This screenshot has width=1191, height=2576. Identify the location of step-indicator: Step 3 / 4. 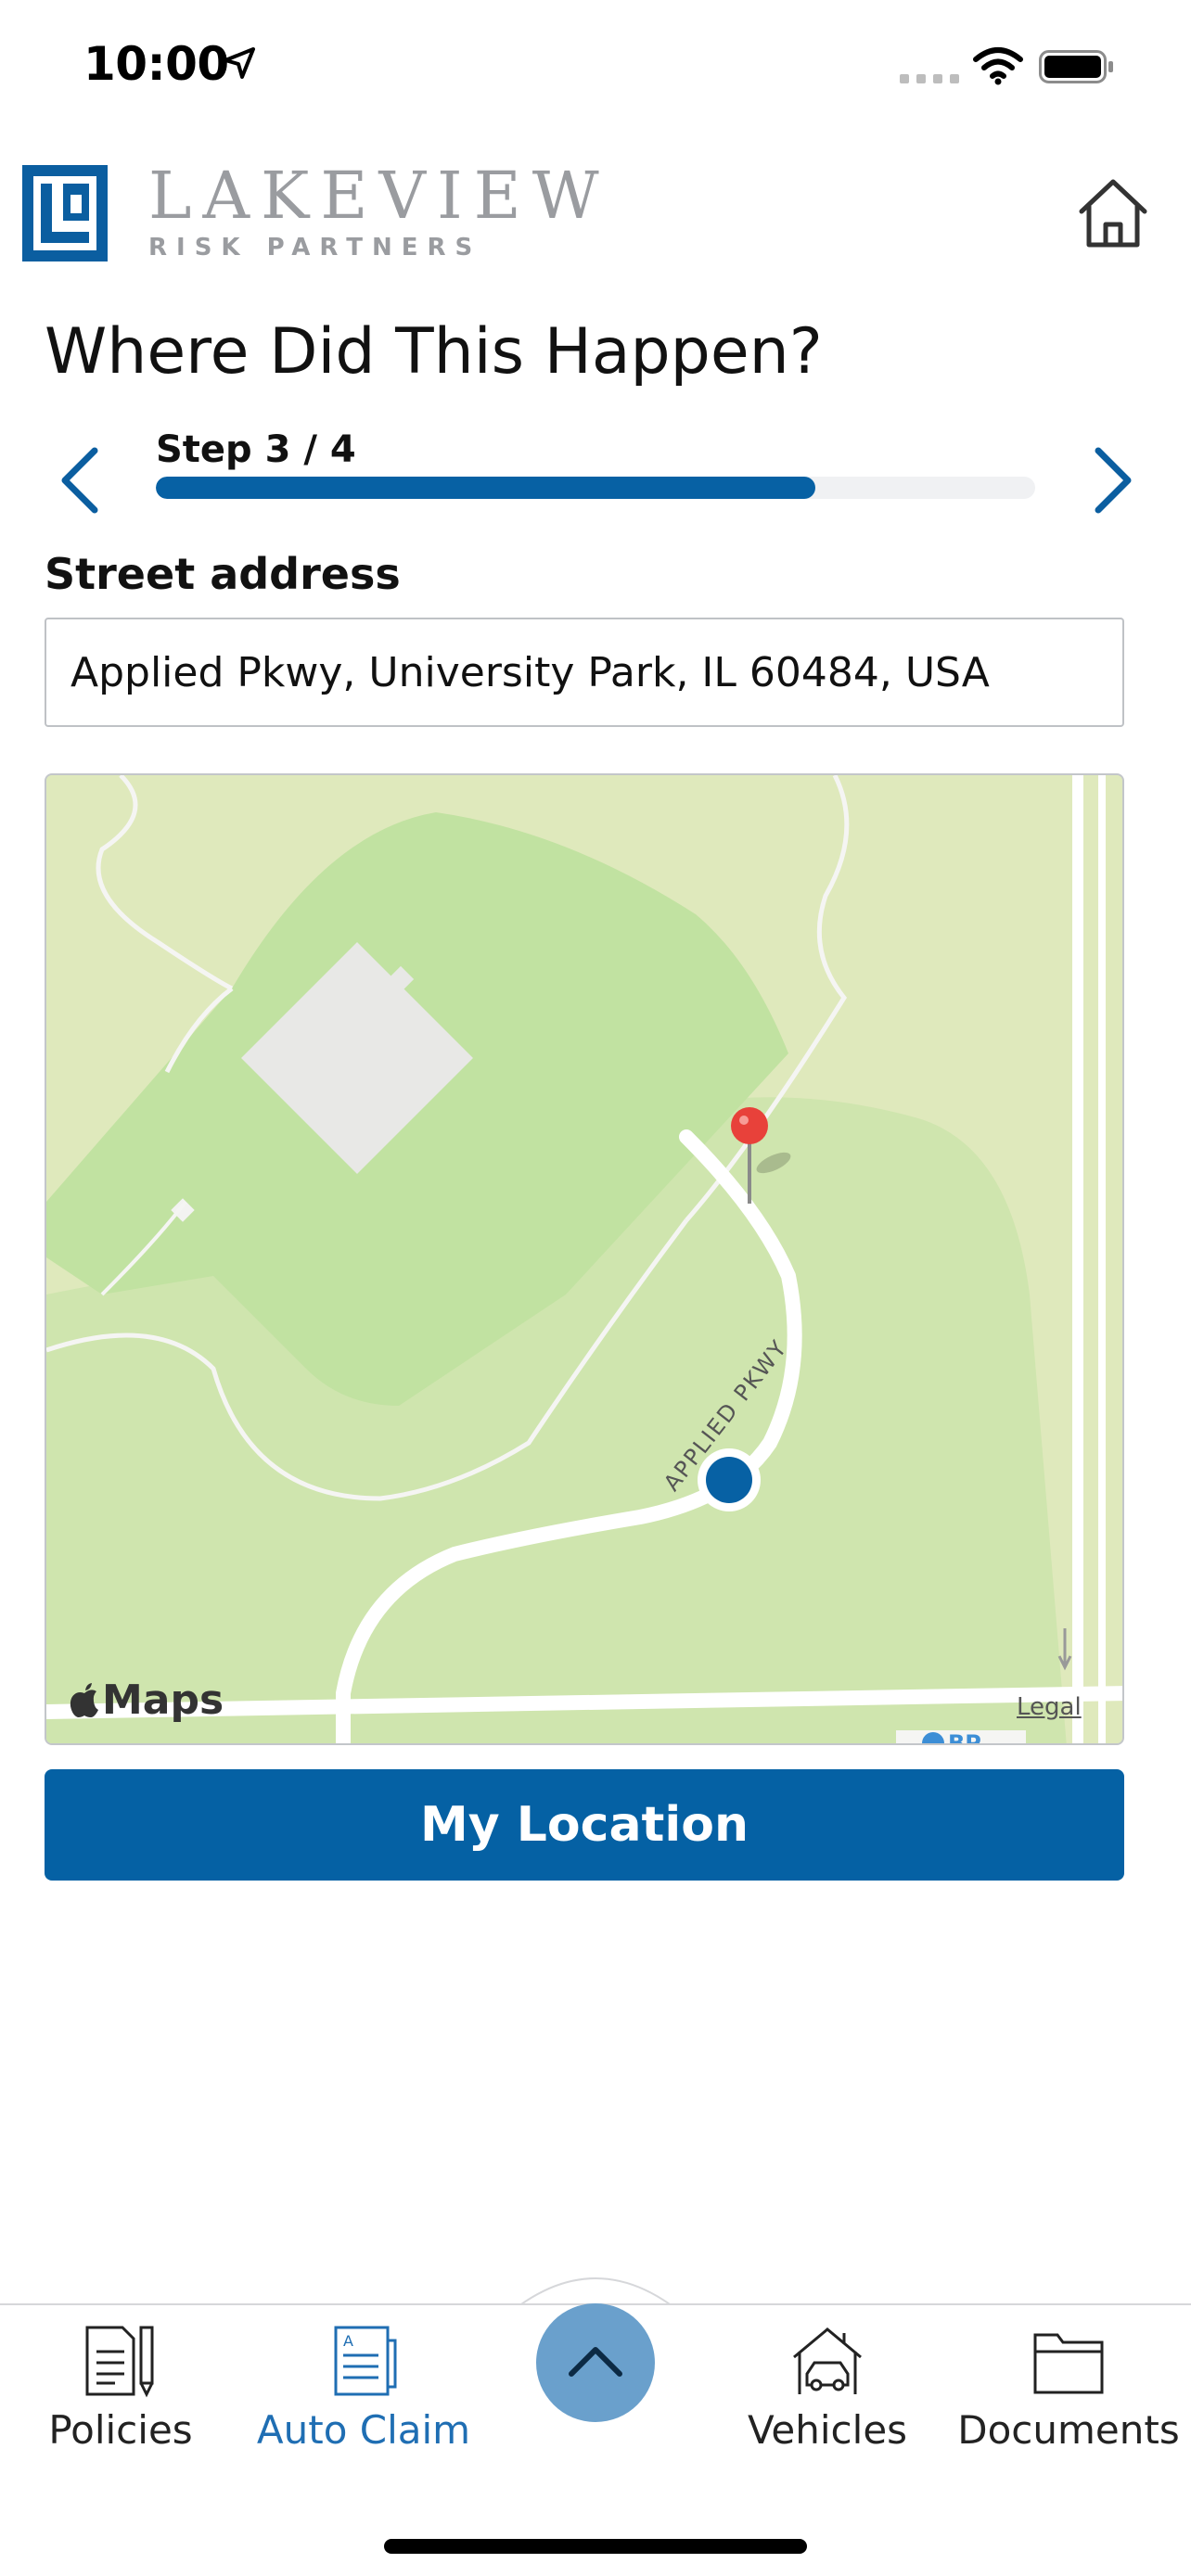
(256, 450).